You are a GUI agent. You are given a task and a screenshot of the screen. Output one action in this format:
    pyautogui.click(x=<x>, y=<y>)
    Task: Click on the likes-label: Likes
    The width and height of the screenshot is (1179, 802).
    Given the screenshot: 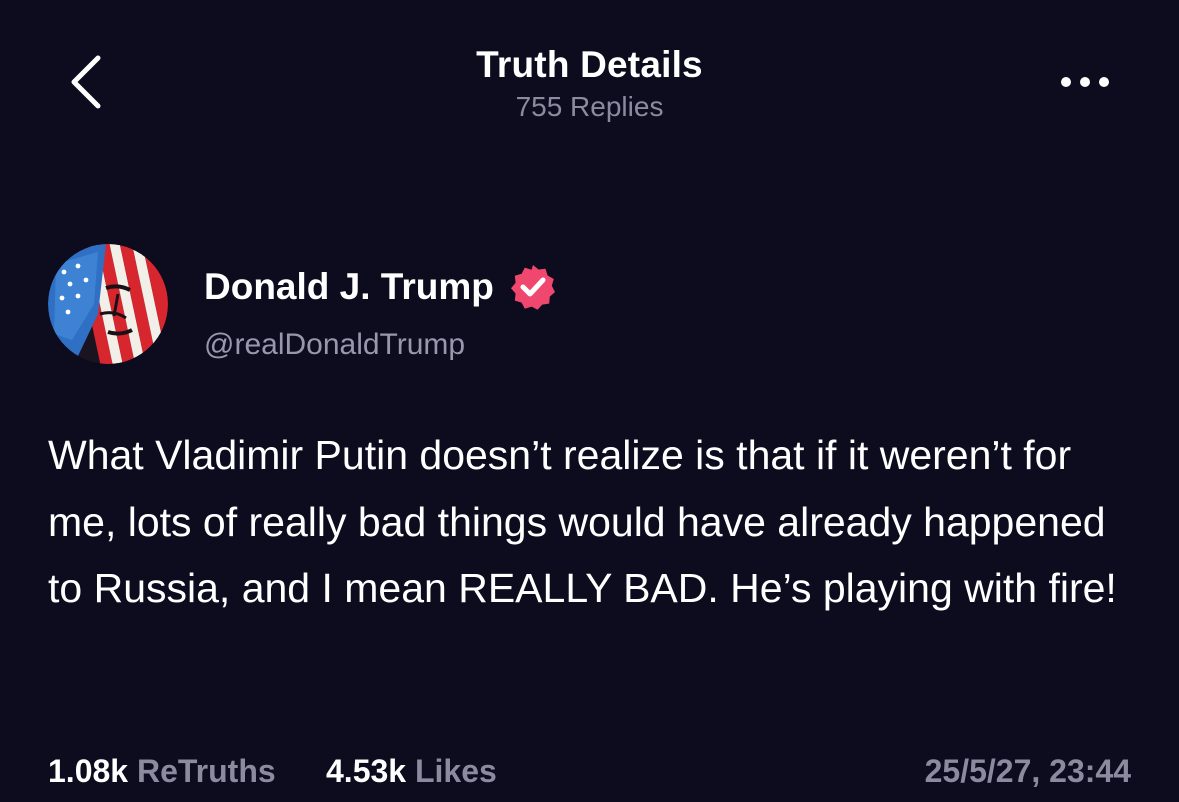 What is the action you would take?
    pyautogui.click(x=455, y=771)
    